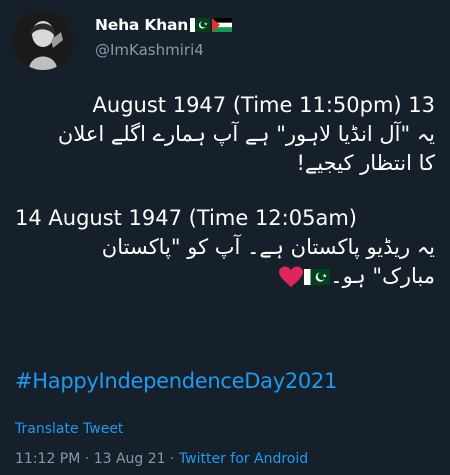  Describe the element at coordinates (163, 50) in the screenshot. I see `author-handle: @ImKashmiri4` at that location.